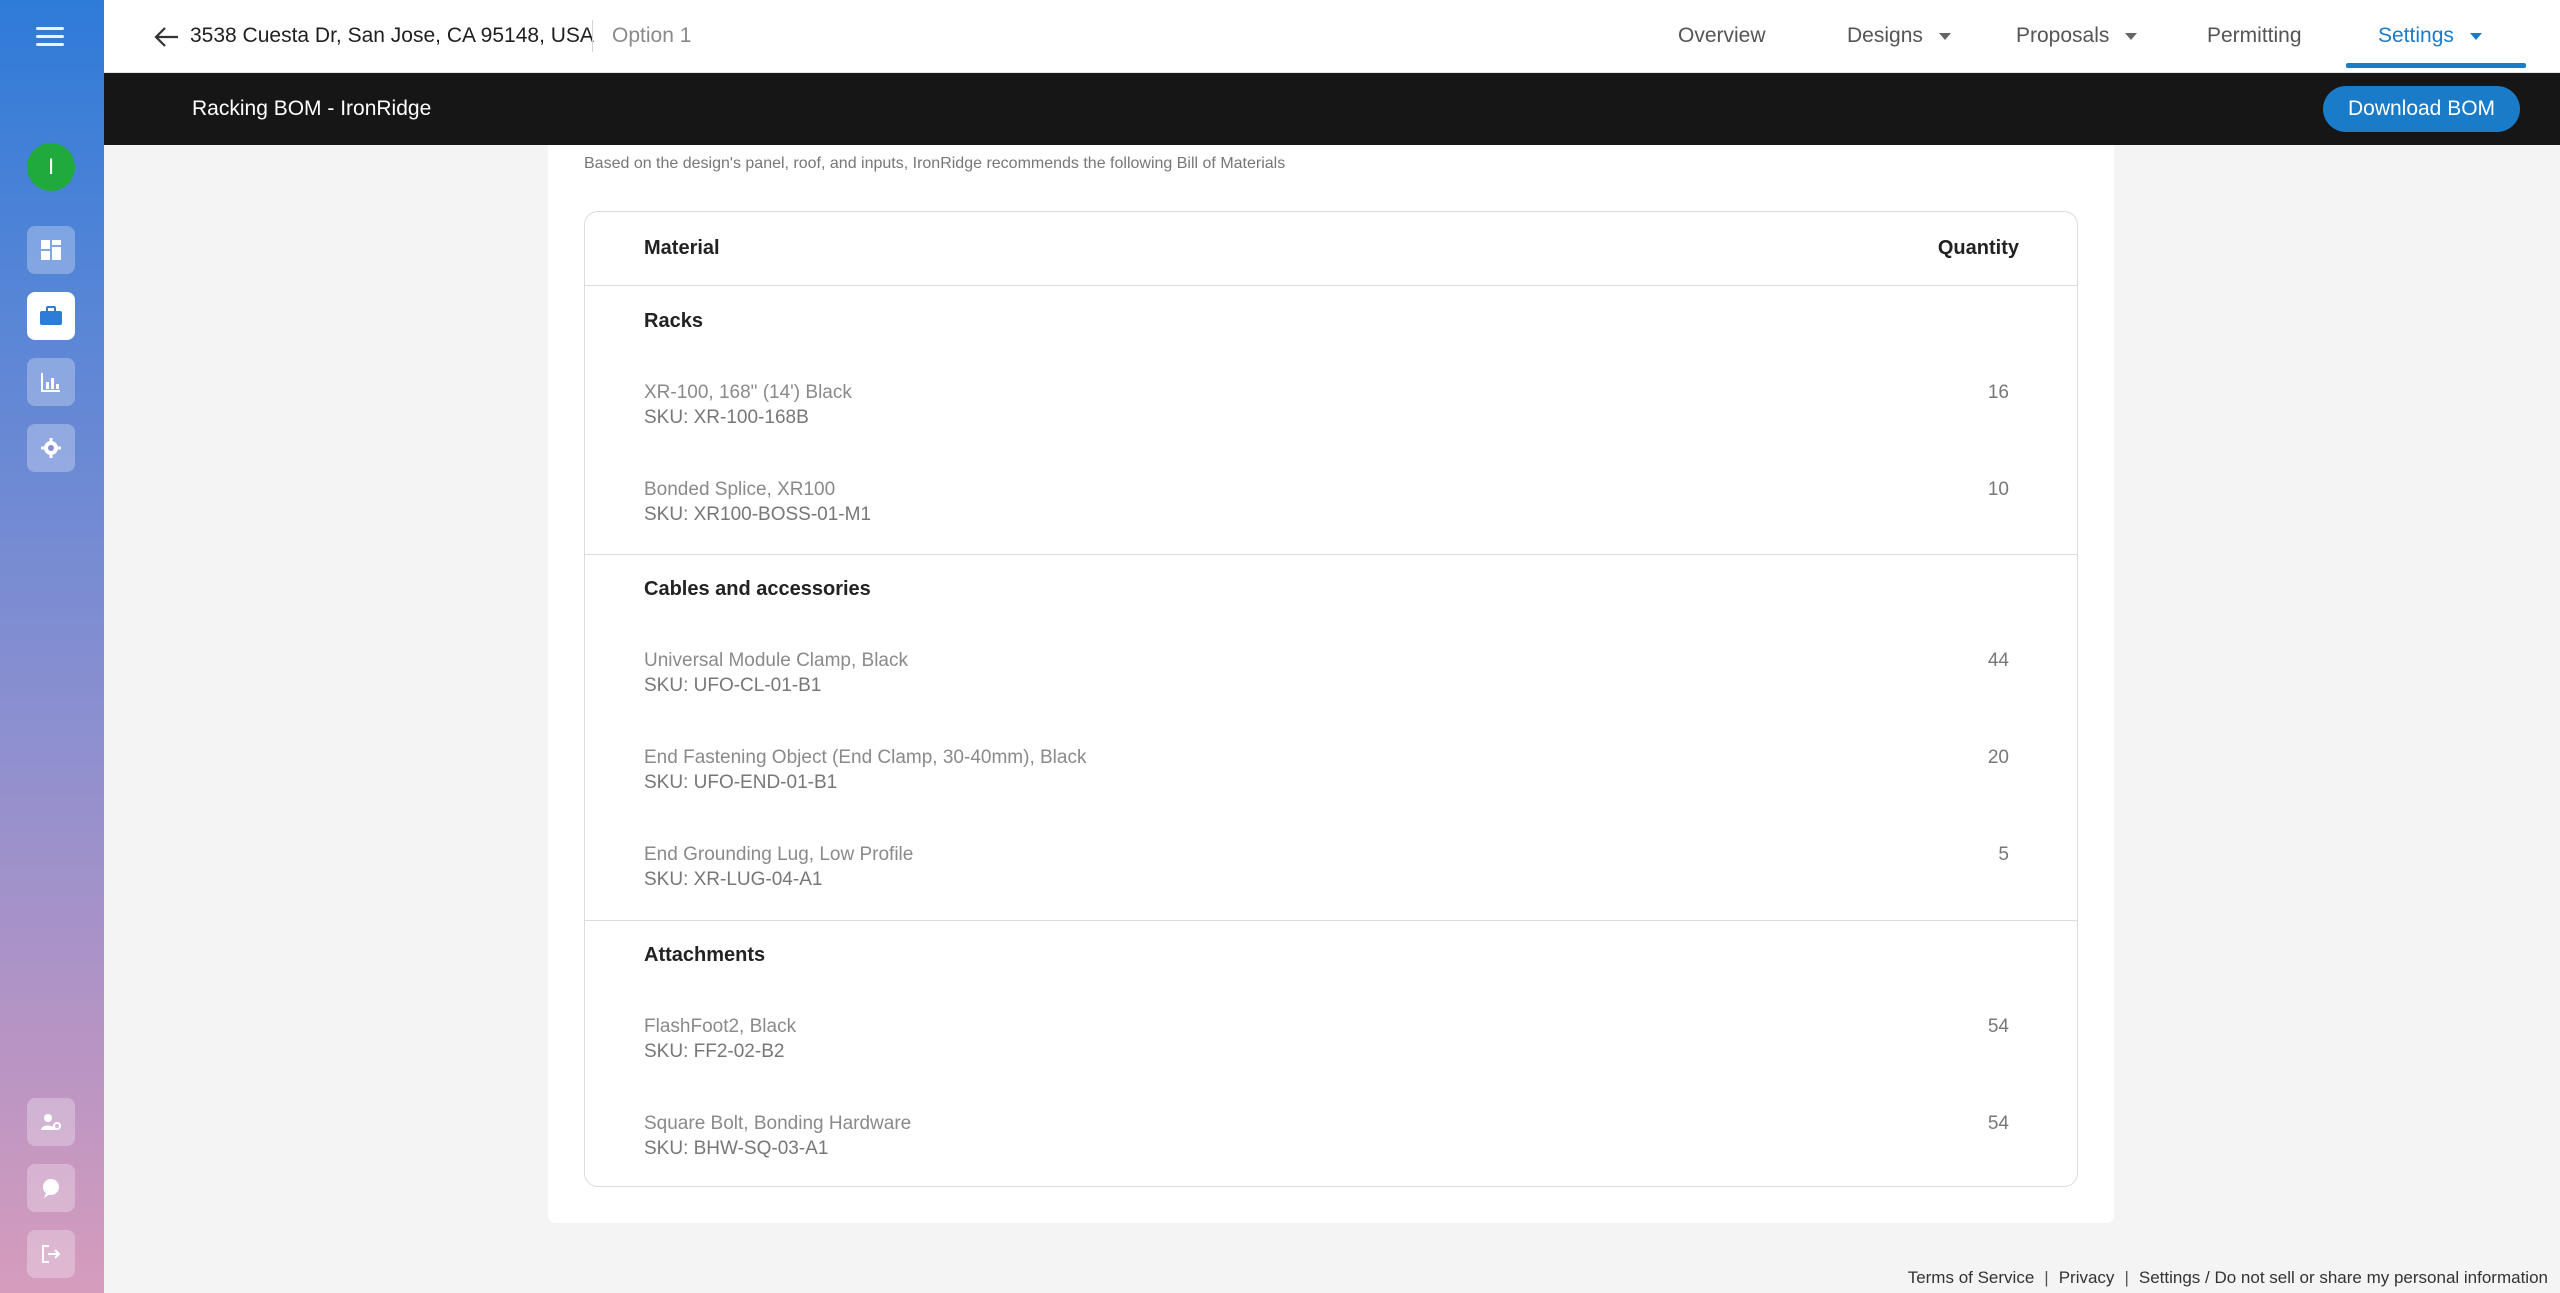 The width and height of the screenshot is (2560, 1293). Describe the element at coordinates (1998, 392) in the screenshot. I see `item-quantity: 16` at that location.